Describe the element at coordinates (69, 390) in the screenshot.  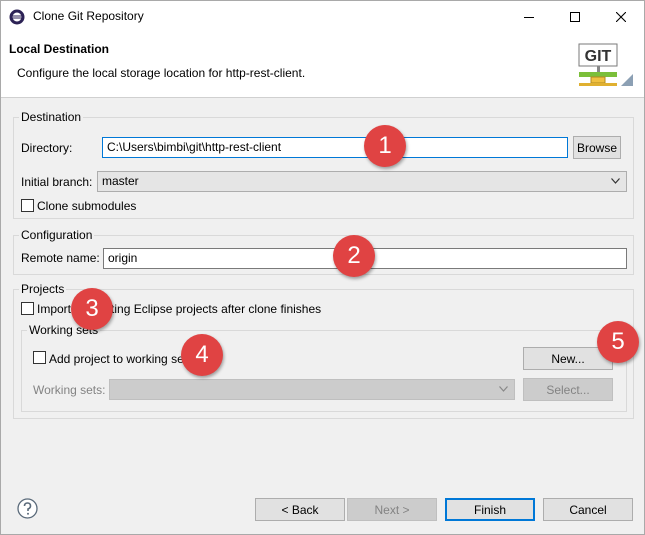
I see `working-sets-label: Working sets:` at that location.